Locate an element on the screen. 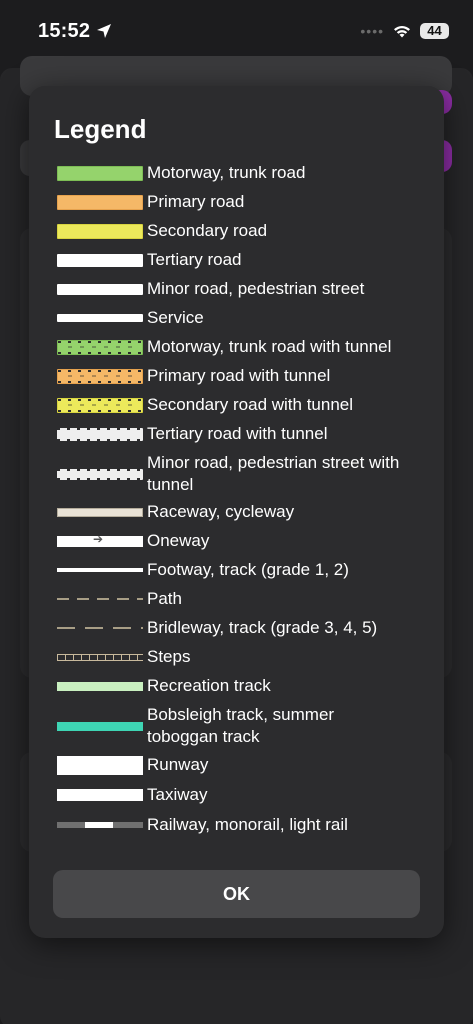  legend-item: Footway, track (grade 1, 2) is located at coordinates (242, 570).